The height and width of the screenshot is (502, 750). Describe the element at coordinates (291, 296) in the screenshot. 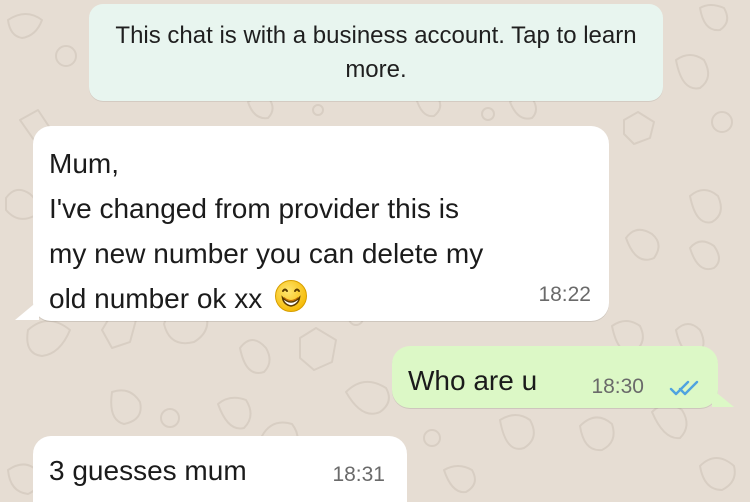

I see `grinning-face-with-smiling-eyes-icon` at that location.